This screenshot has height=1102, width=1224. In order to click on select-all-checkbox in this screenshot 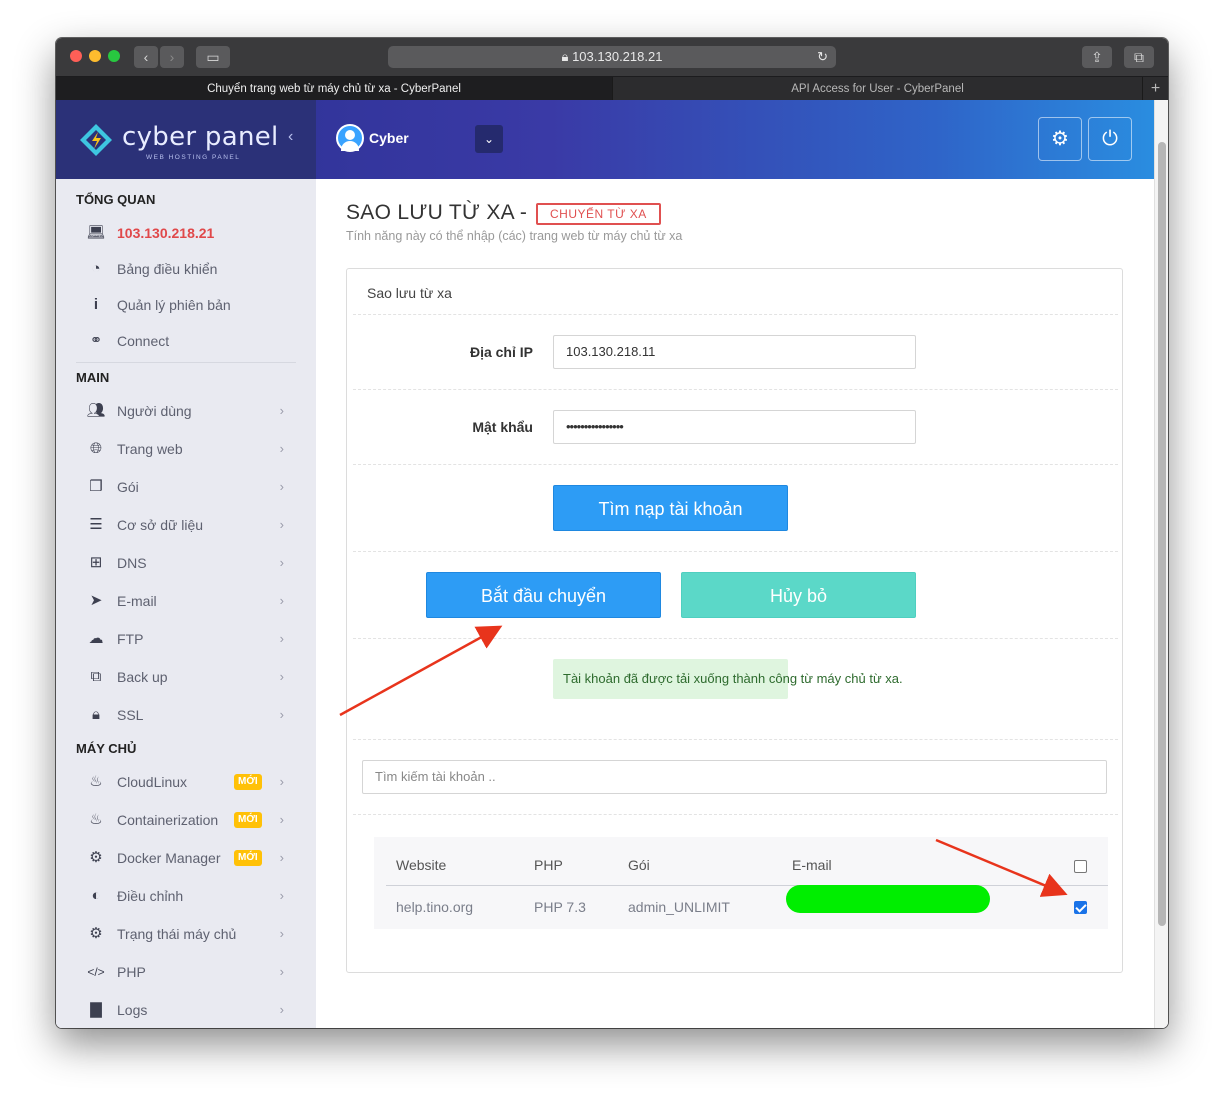, I will do `click(1080, 866)`.